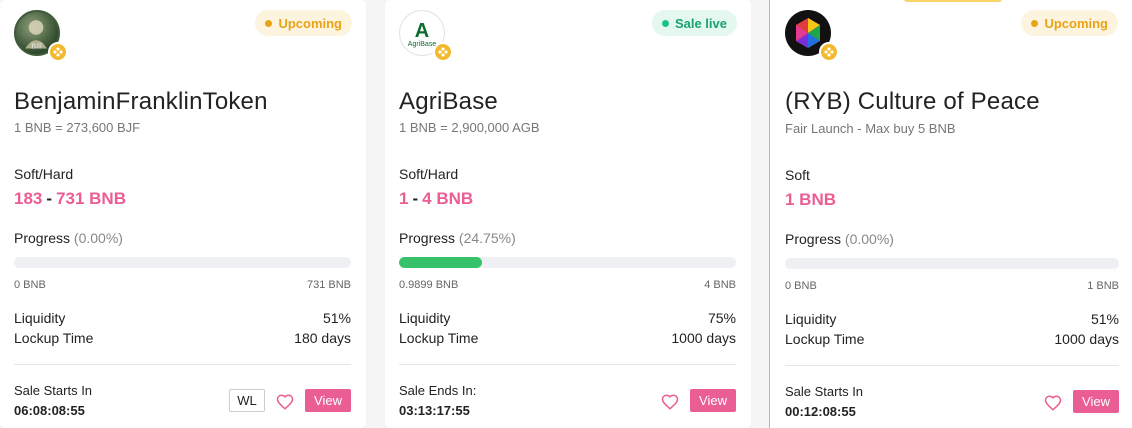 Image resolution: width=1132 pixels, height=428 pixels. I want to click on logo-text: BJF, so click(37, 46).